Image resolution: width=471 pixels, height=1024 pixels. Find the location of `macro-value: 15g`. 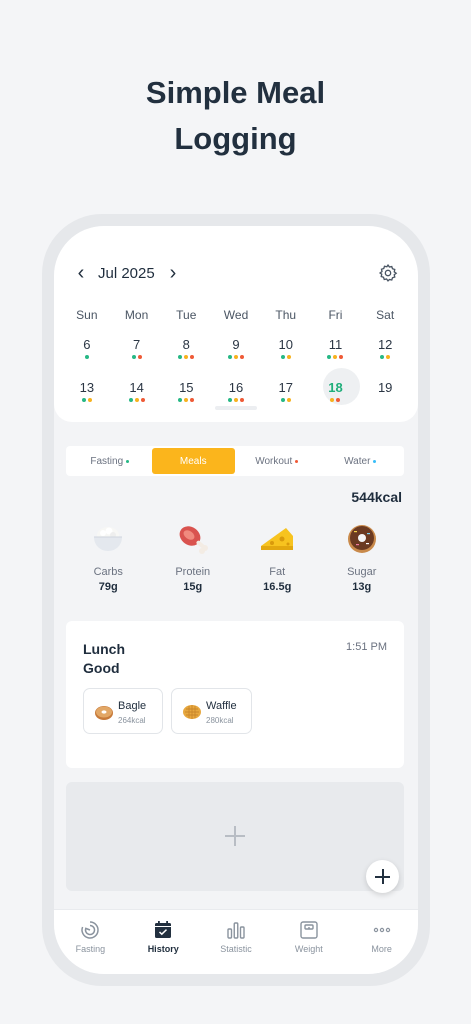

macro-value: 15g is located at coordinates (193, 587).